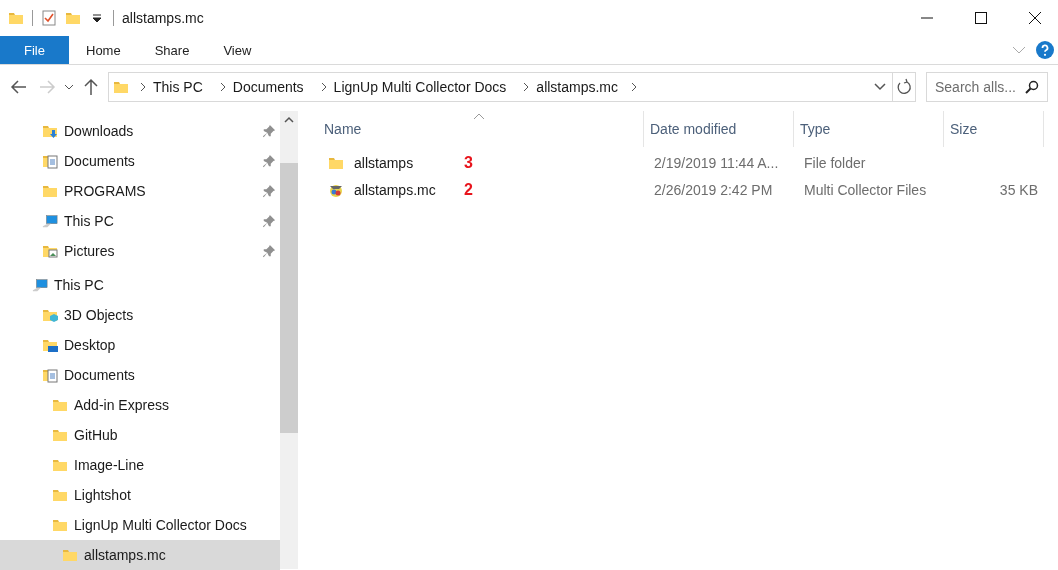 The image size is (1058, 570). What do you see at coordinates (34, 50) in the screenshot?
I see `ribbon-tab: File` at bounding box center [34, 50].